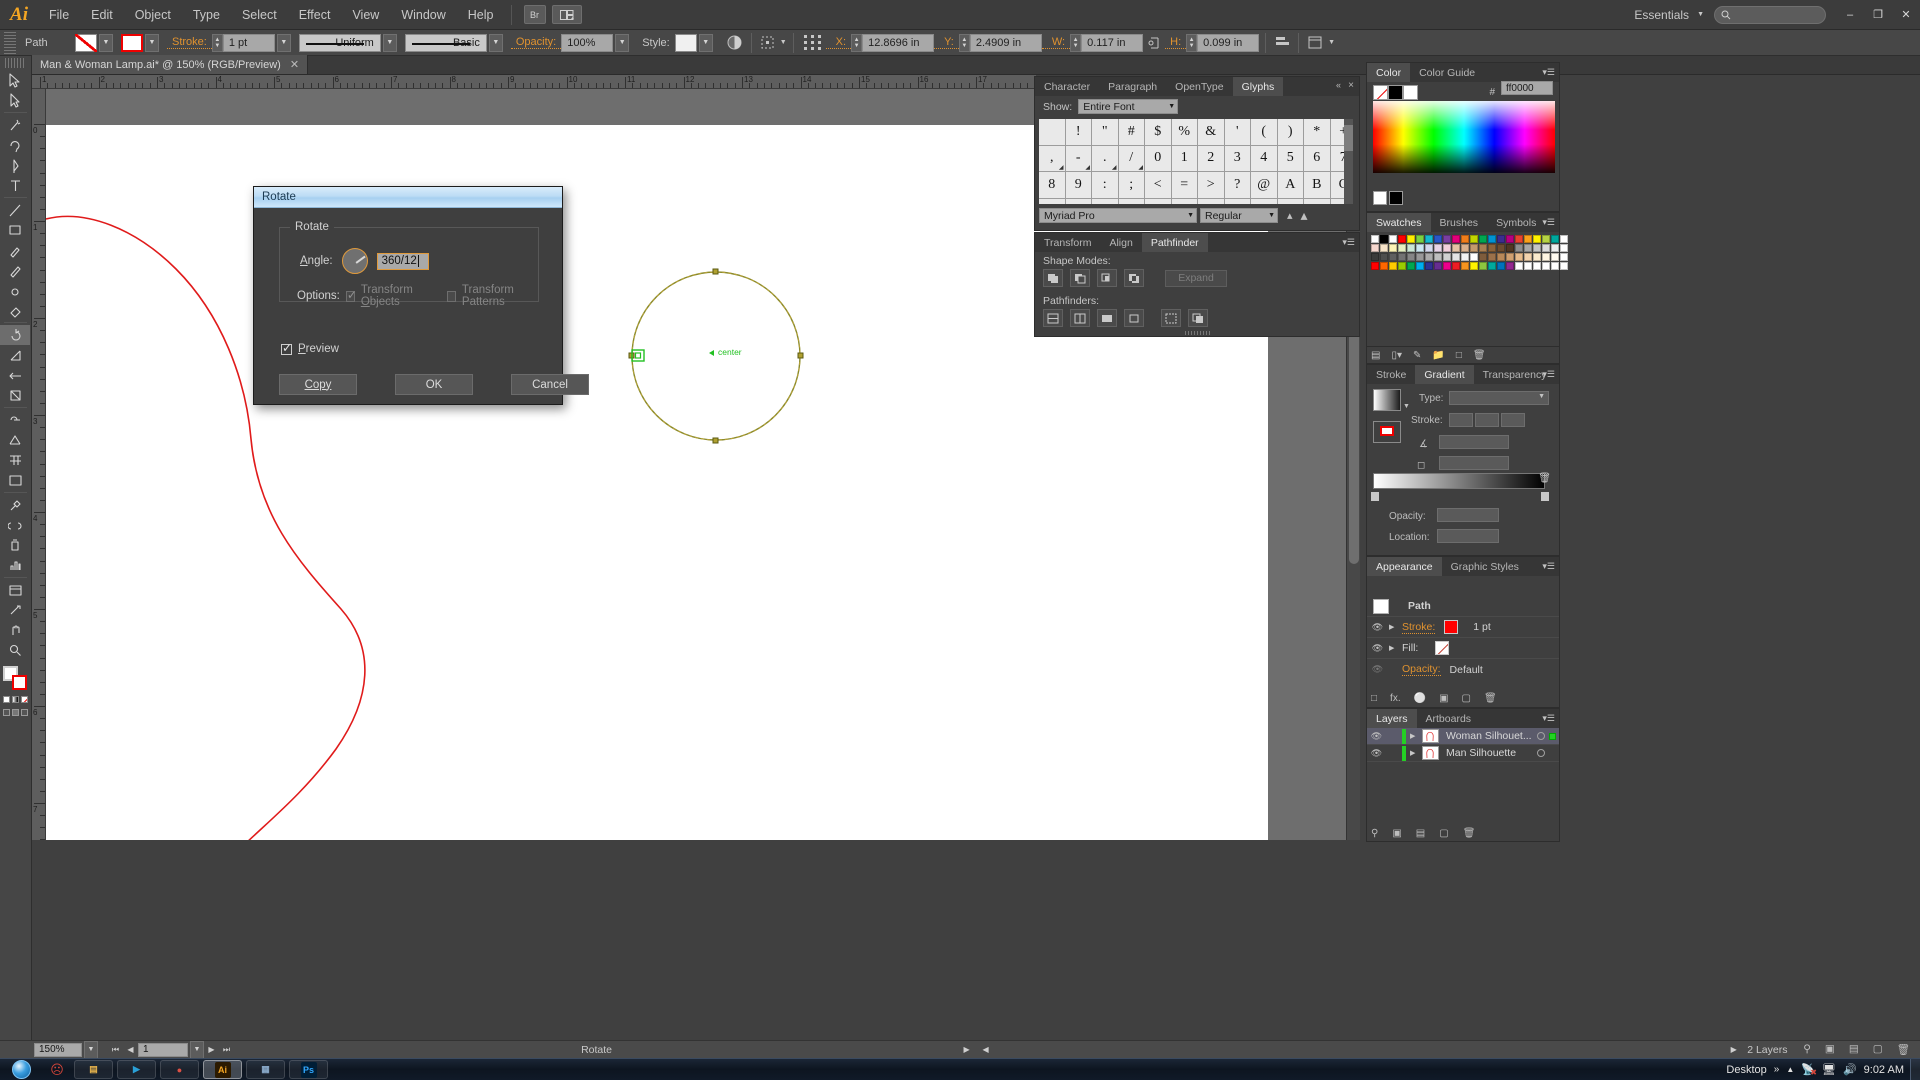  I want to click on network-icon: 📡 ✖, so click(1809, 1070).